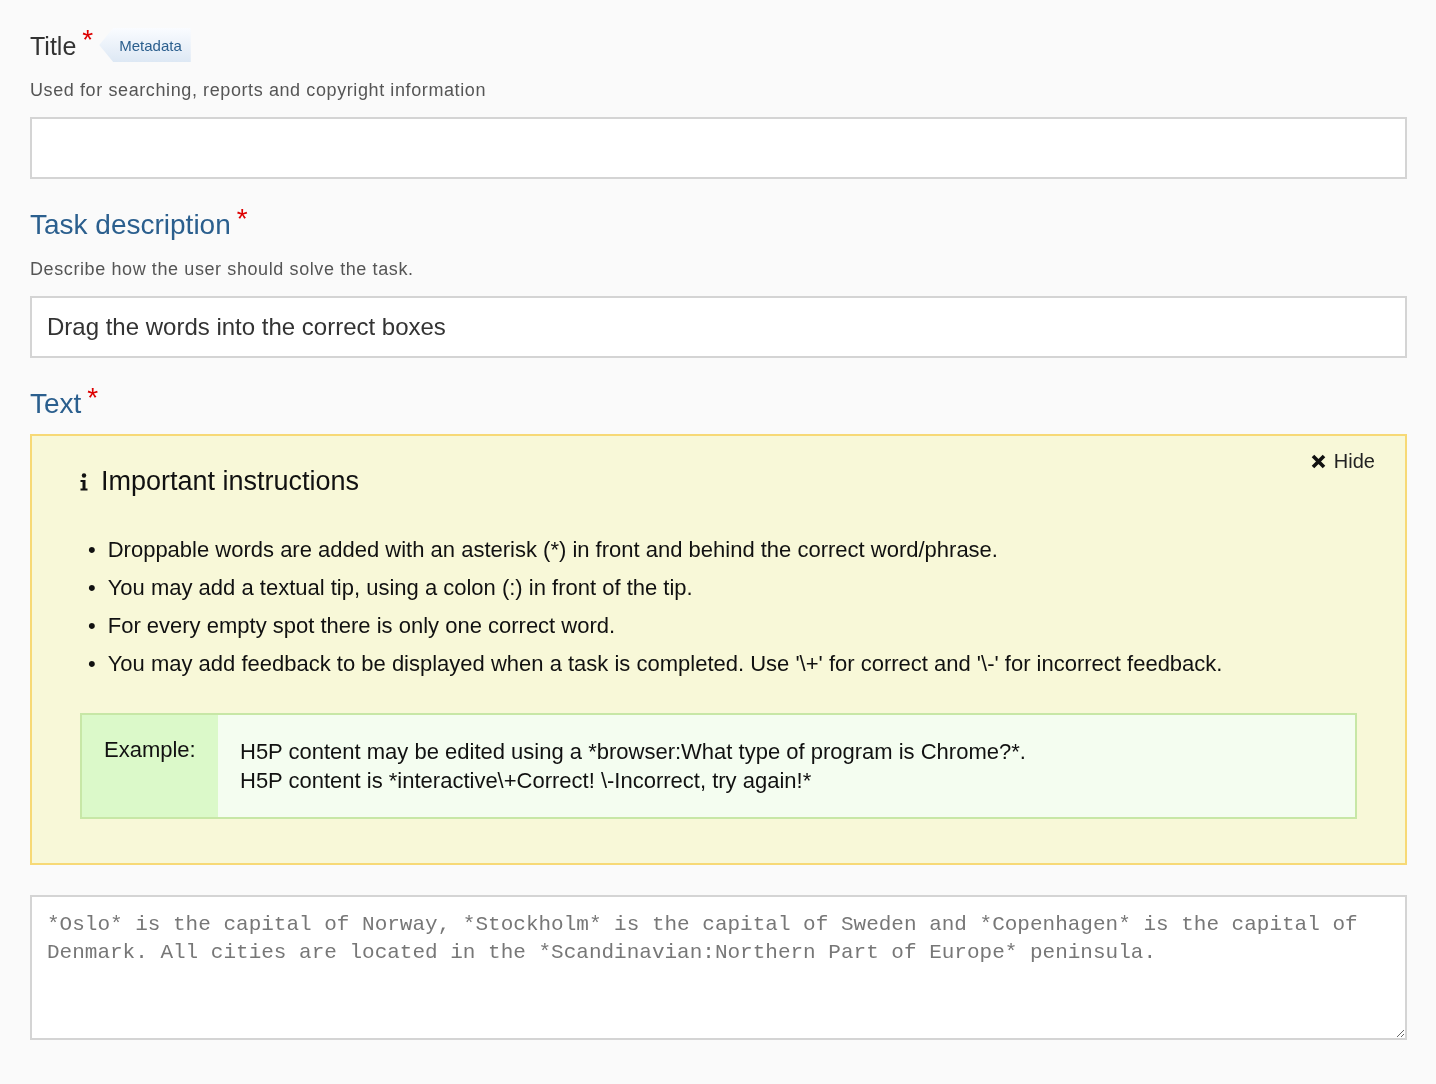 The image size is (1436, 1084). Describe the element at coordinates (552, 550) in the screenshot. I see `instruction-item: Droppable words are added with an asterisk (*) in front and behind the correct word/phrase.` at that location.